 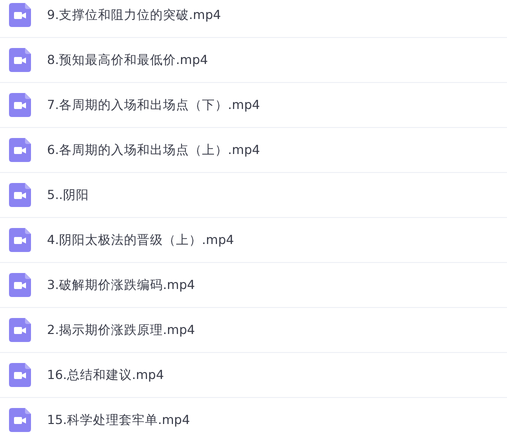 I want to click on file-name: 6.各周期的入场和出场点（上）.mp4, so click(x=153, y=150).